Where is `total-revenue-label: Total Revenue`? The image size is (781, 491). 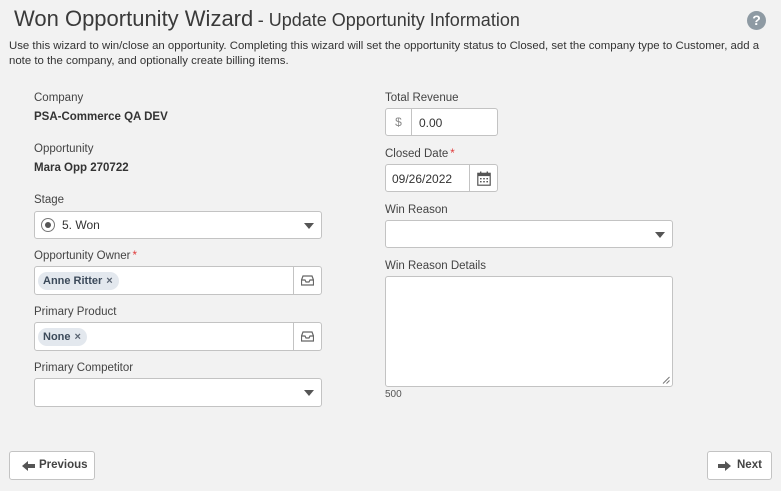 total-revenue-label: Total Revenue is located at coordinates (422, 98).